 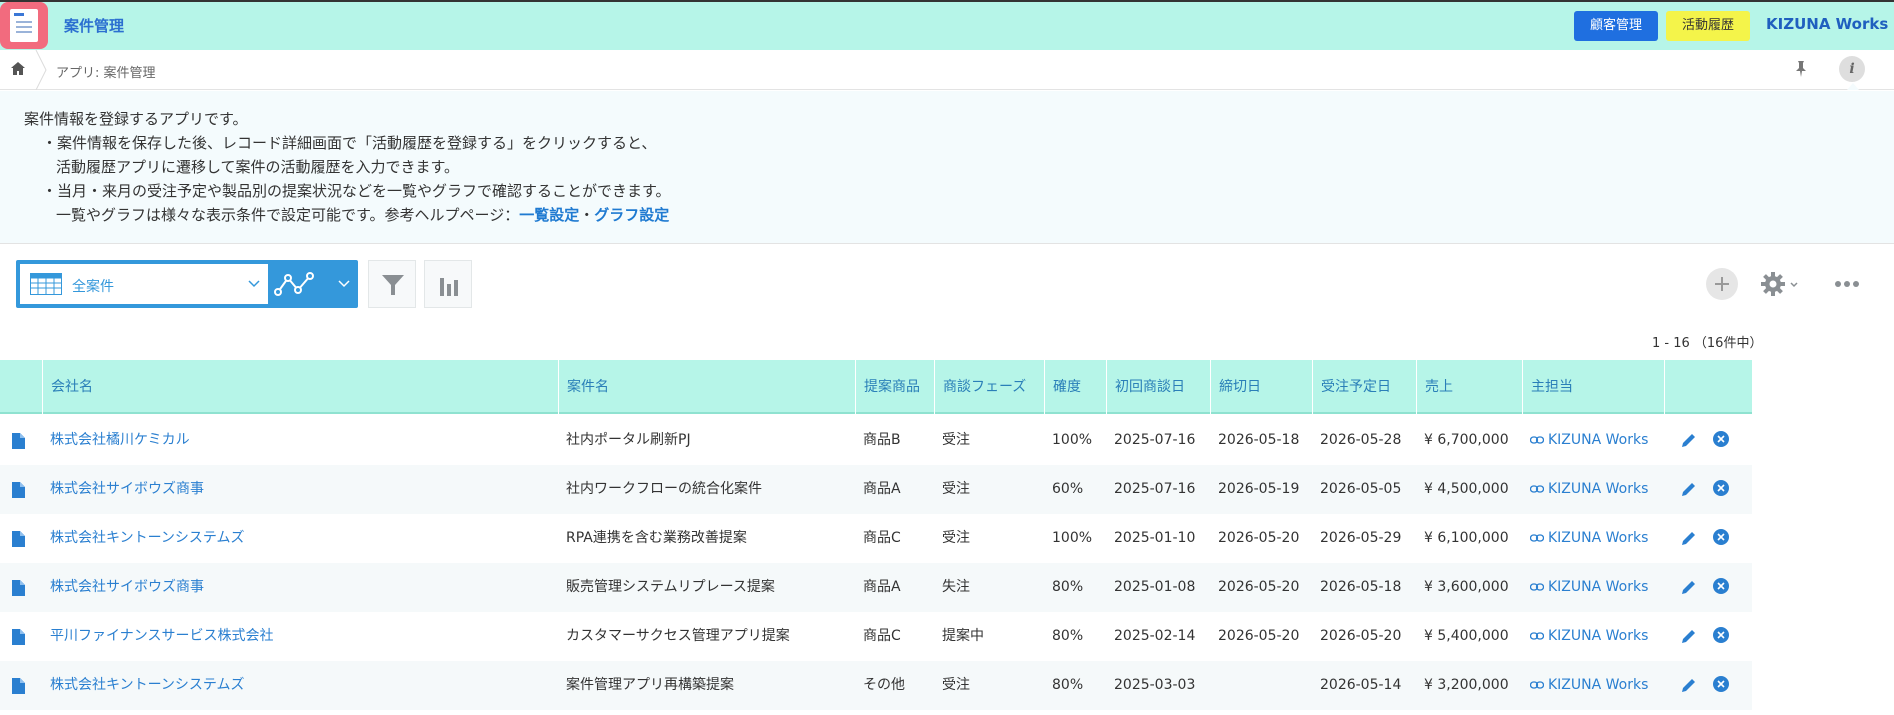 What do you see at coordinates (1364, 387) in the screenshot?
I see `column-header-expected-order: 受注予定日` at bounding box center [1364, 387].